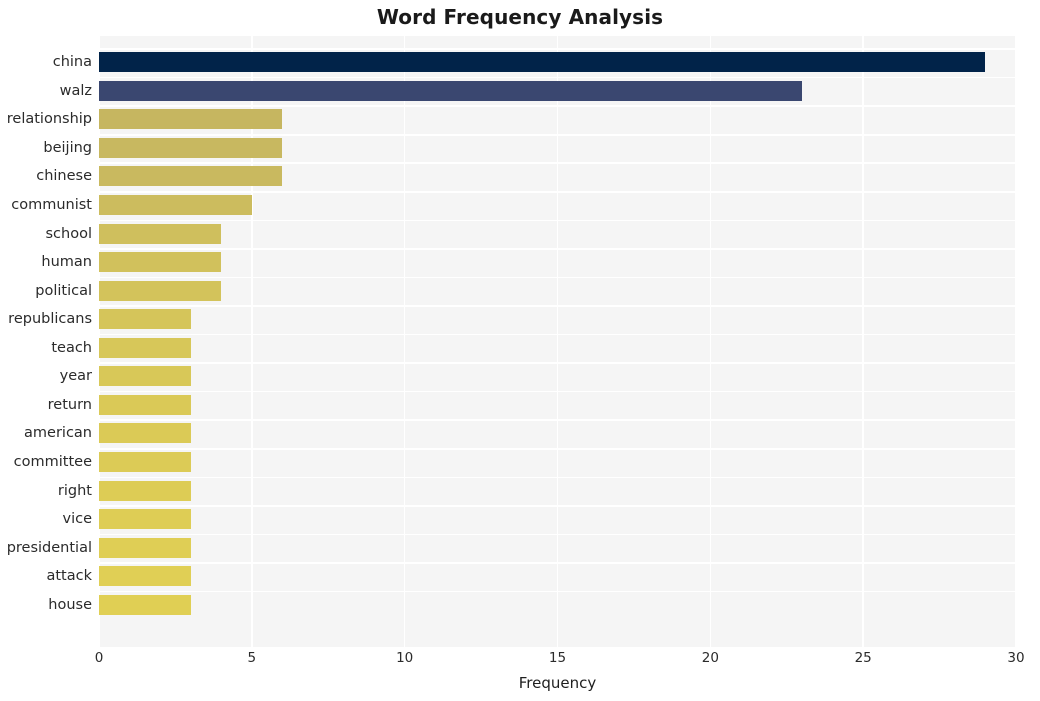 This screenshot has height=701, width=1040. I want to click on y-tick-label-teach: teach, so click(71, 347).